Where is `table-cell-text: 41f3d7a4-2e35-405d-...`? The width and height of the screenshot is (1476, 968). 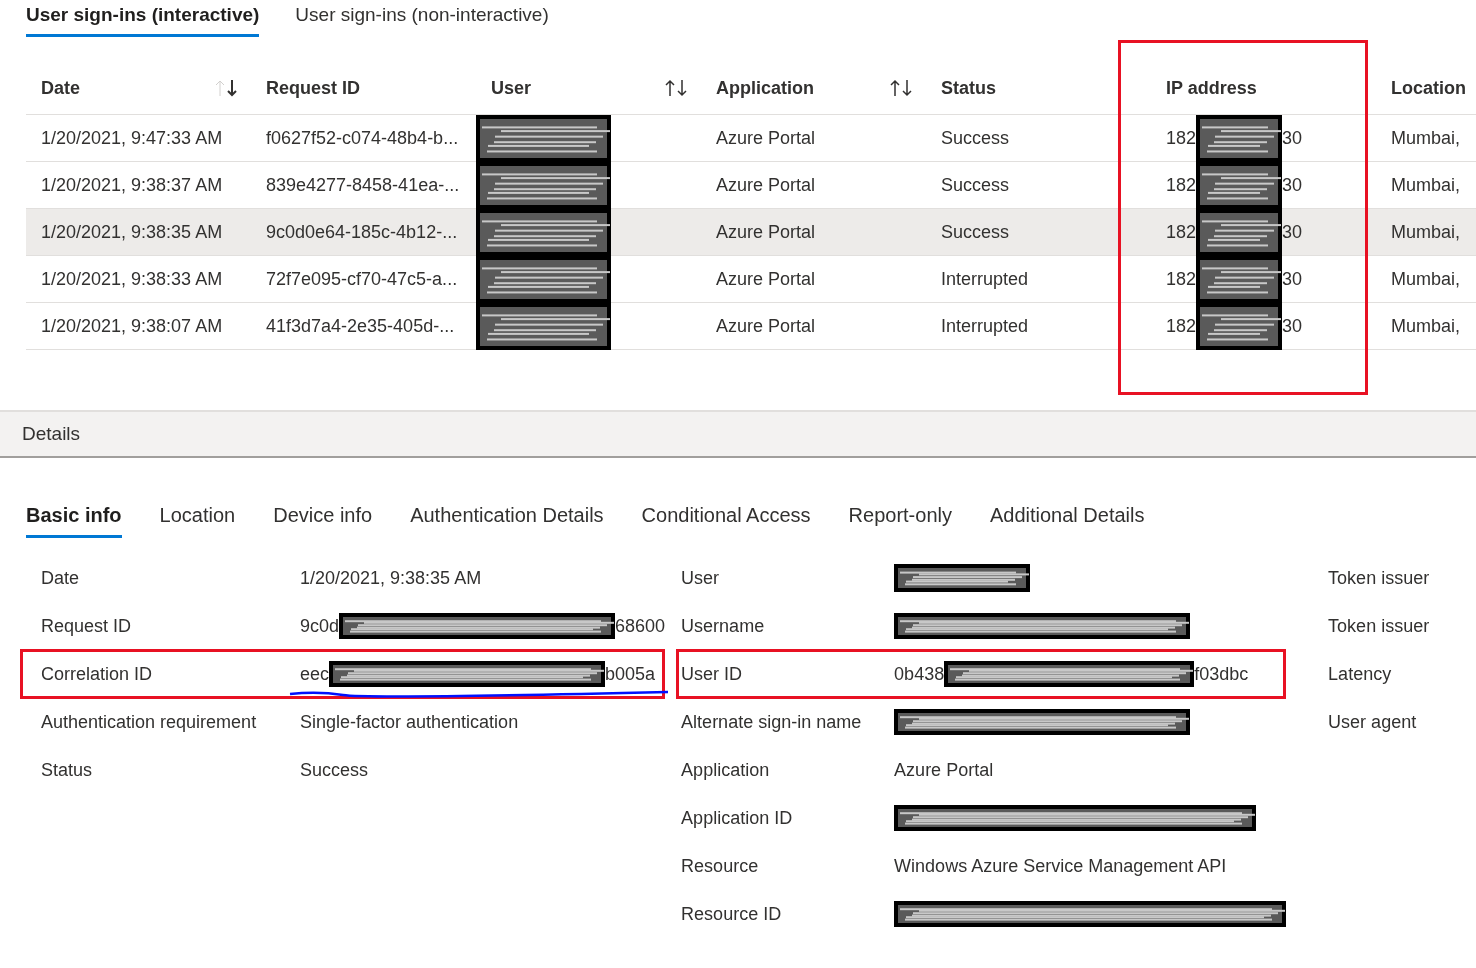 table-cell-text: 41f3d7a4-2e35-405d-... is located at coordinates (360, 326).